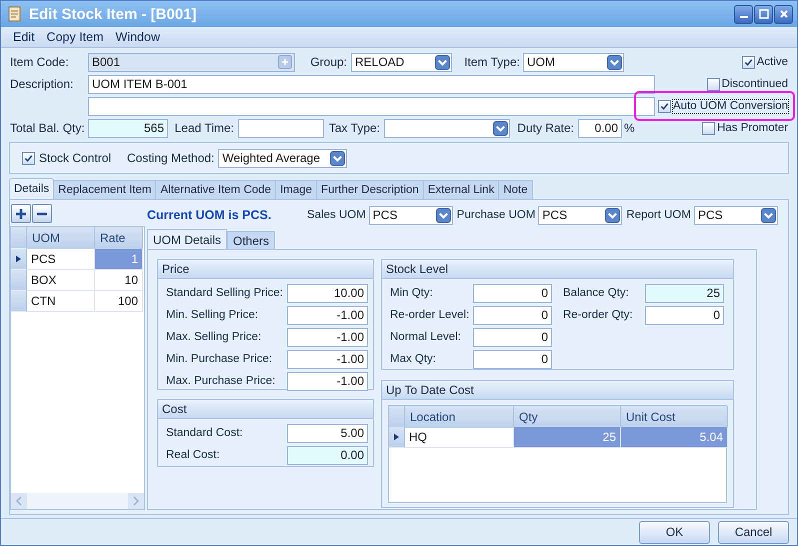  What do you see at coordinates (461, 189) in the screenshot?
I see `tab: External Link` at bounding box center [461, 189].